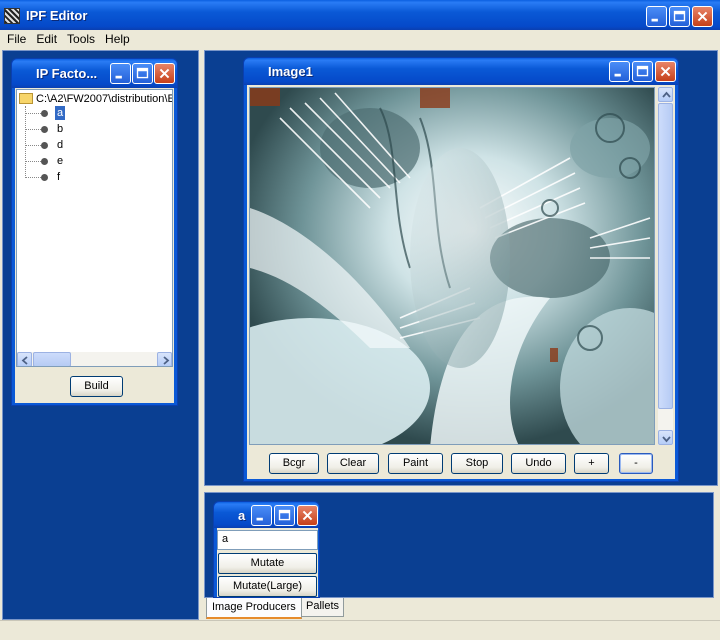  I want to click on minimize-button, so click(656, 16).